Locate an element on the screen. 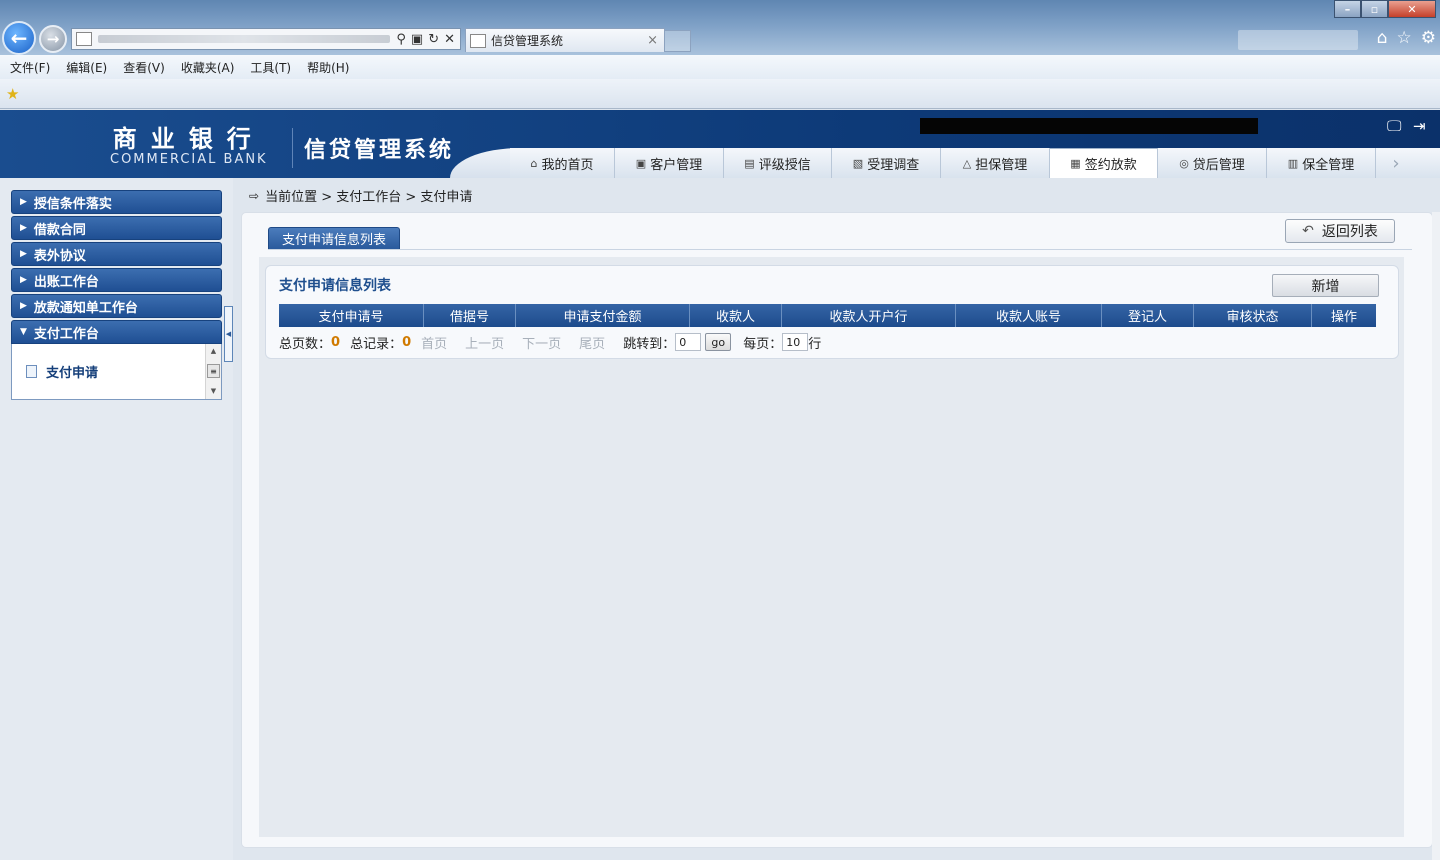  scroll-up-icon: ▲ is located at coordinates (213, 351).